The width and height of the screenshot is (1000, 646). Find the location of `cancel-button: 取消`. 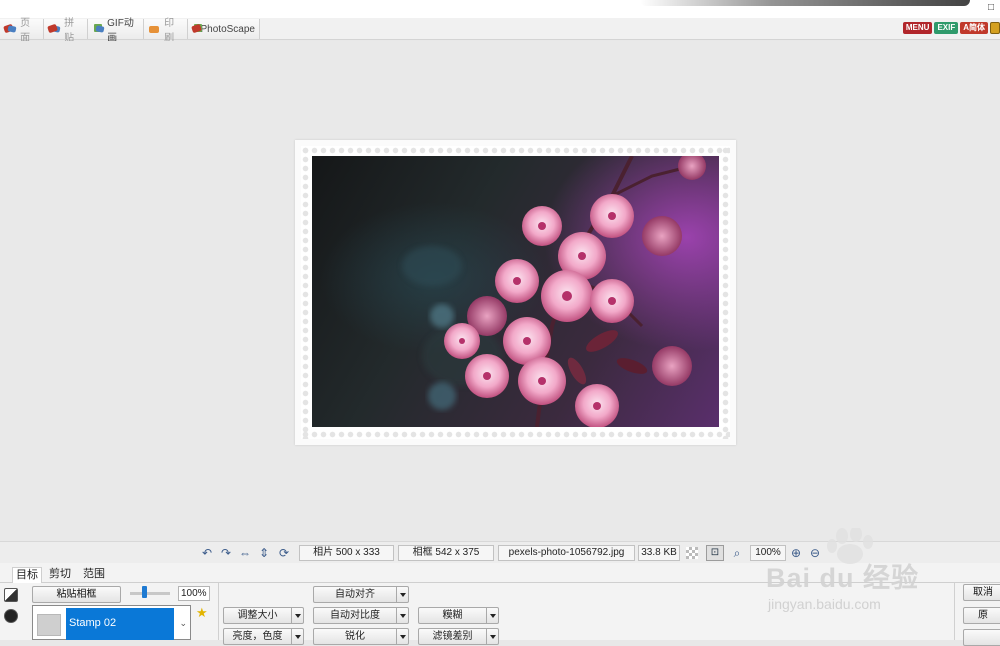

cancel-button: 取消 is located at coordinates (981, 592).